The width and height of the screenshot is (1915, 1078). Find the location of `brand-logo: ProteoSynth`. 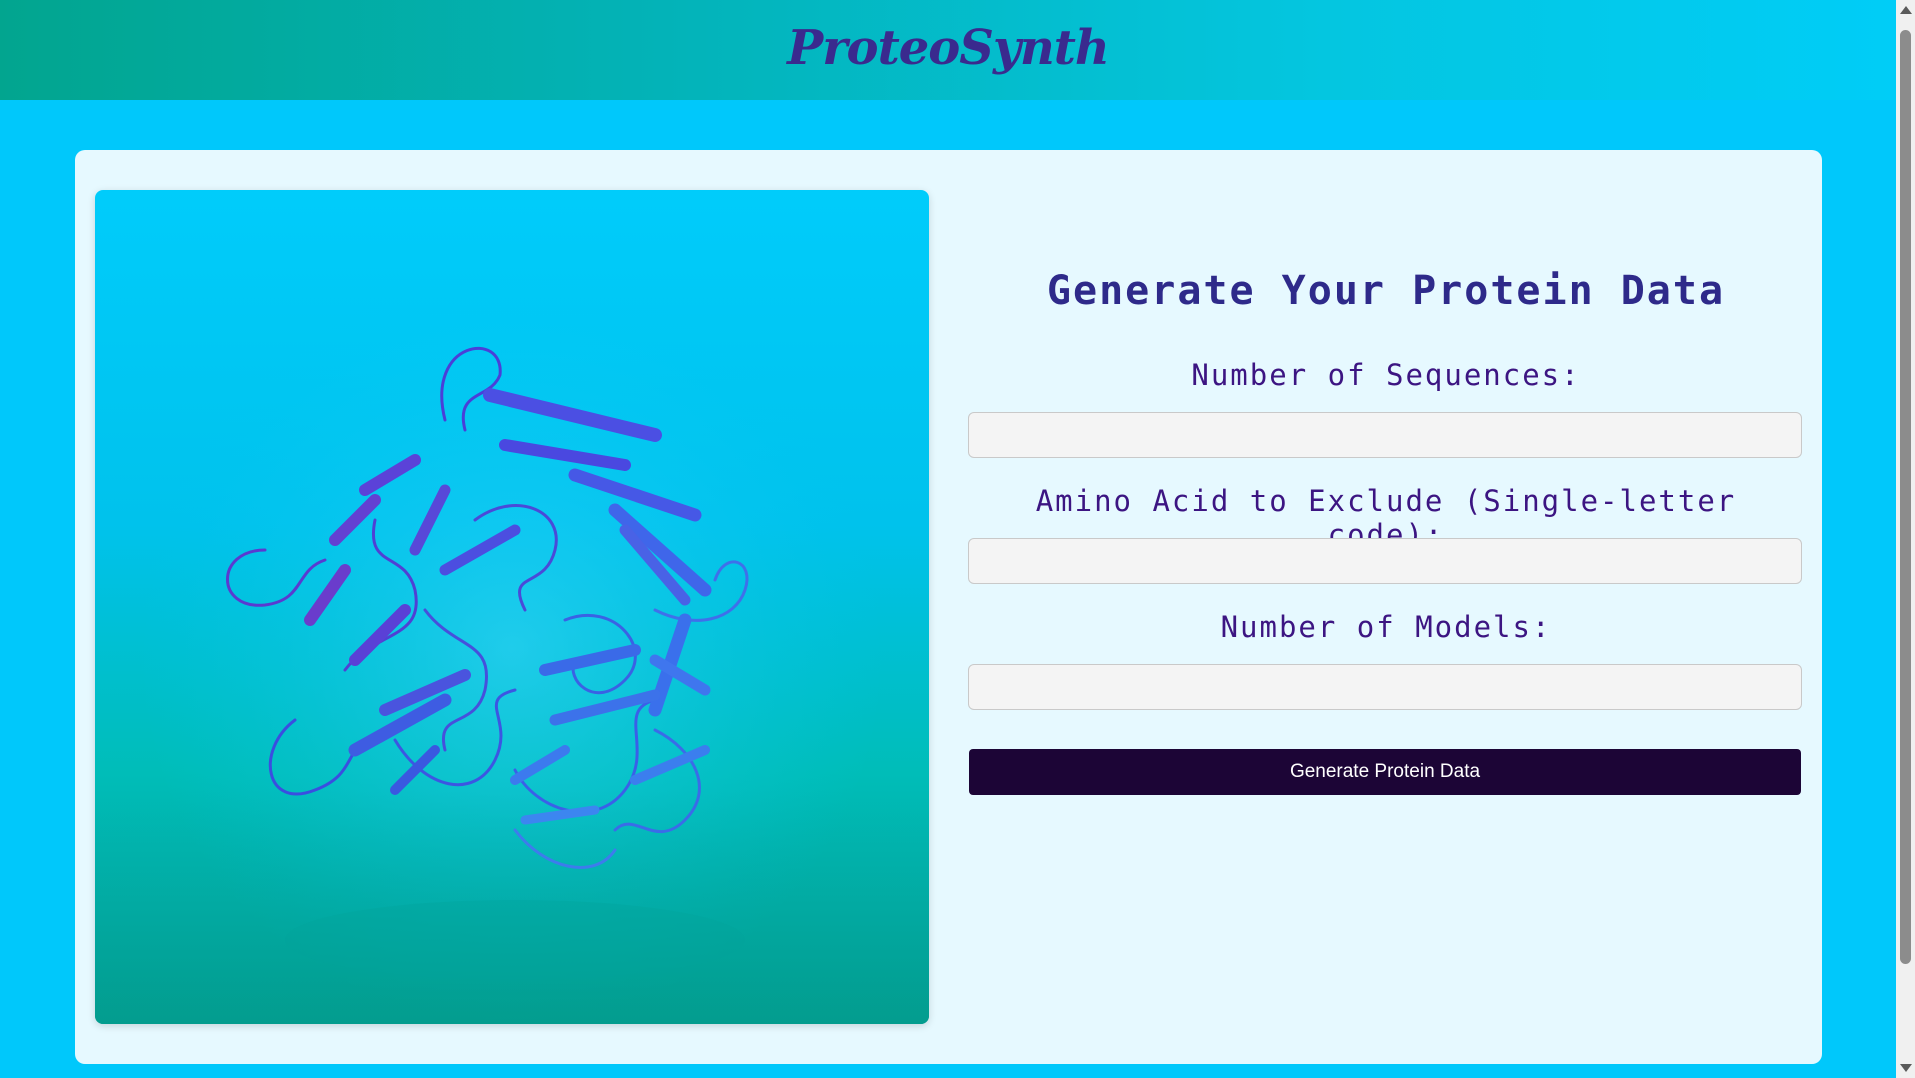

brand-logo: ProteoSynth is located at coordinates (948, 48).